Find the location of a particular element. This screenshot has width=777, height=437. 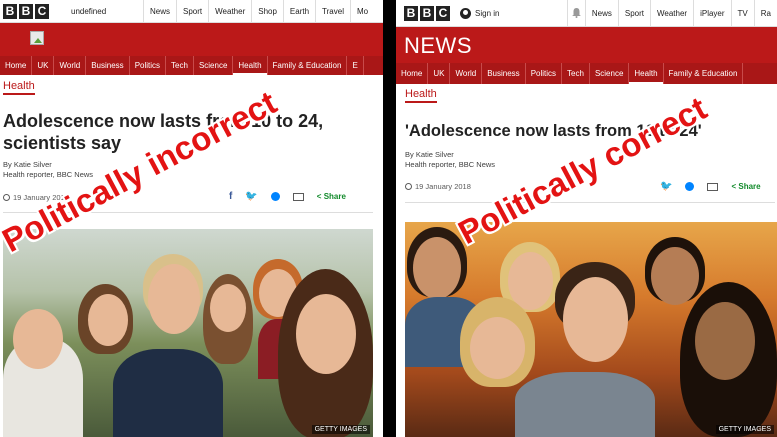

topnav-iplayer: iPlayer is located at coordinates (711, 13).